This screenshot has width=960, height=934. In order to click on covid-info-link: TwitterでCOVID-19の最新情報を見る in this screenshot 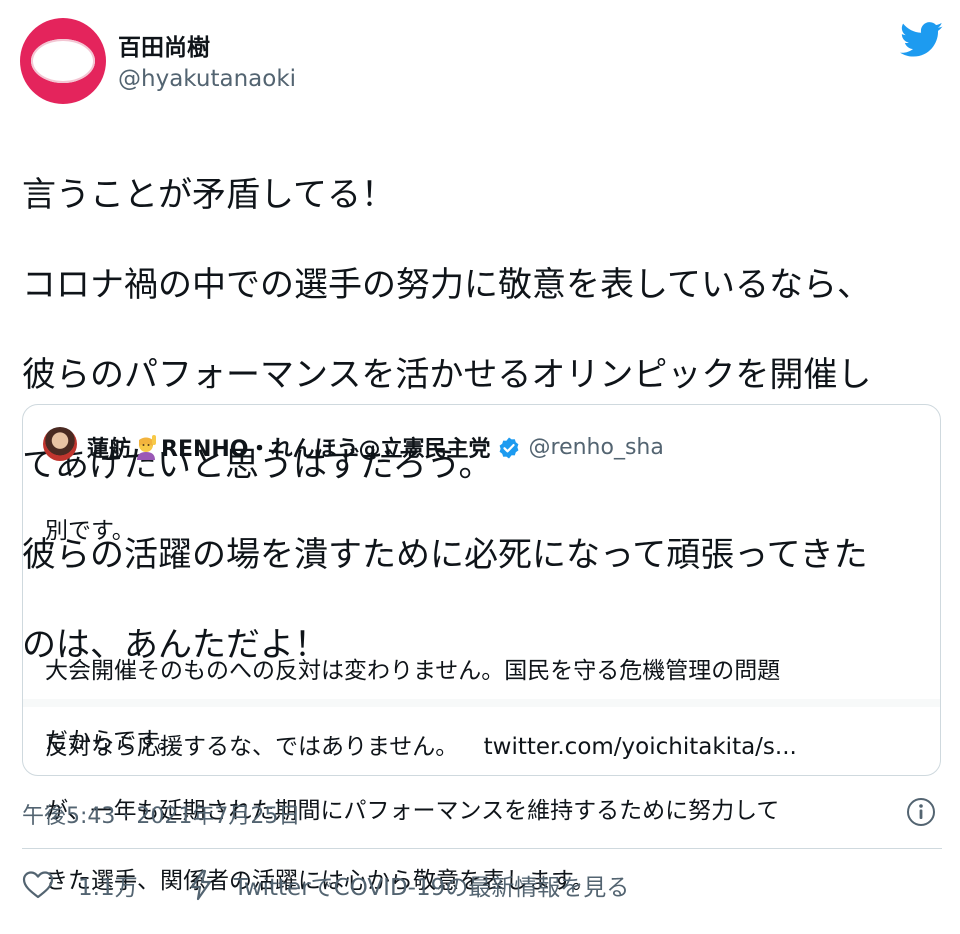, I will do `click(432, 885)`.